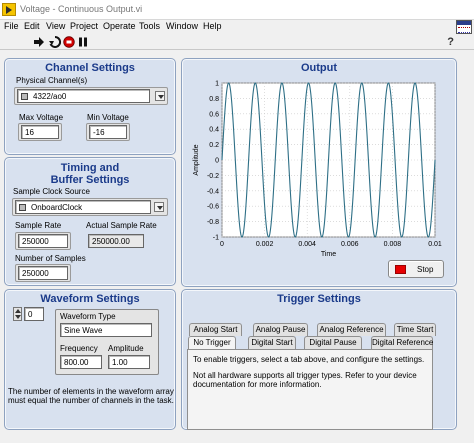 This screenshot has height=443, width=474. What do you see at coordinates (55, 26) in the screenshot?
I see `menu-view: View` at bounding box center [55, 26].